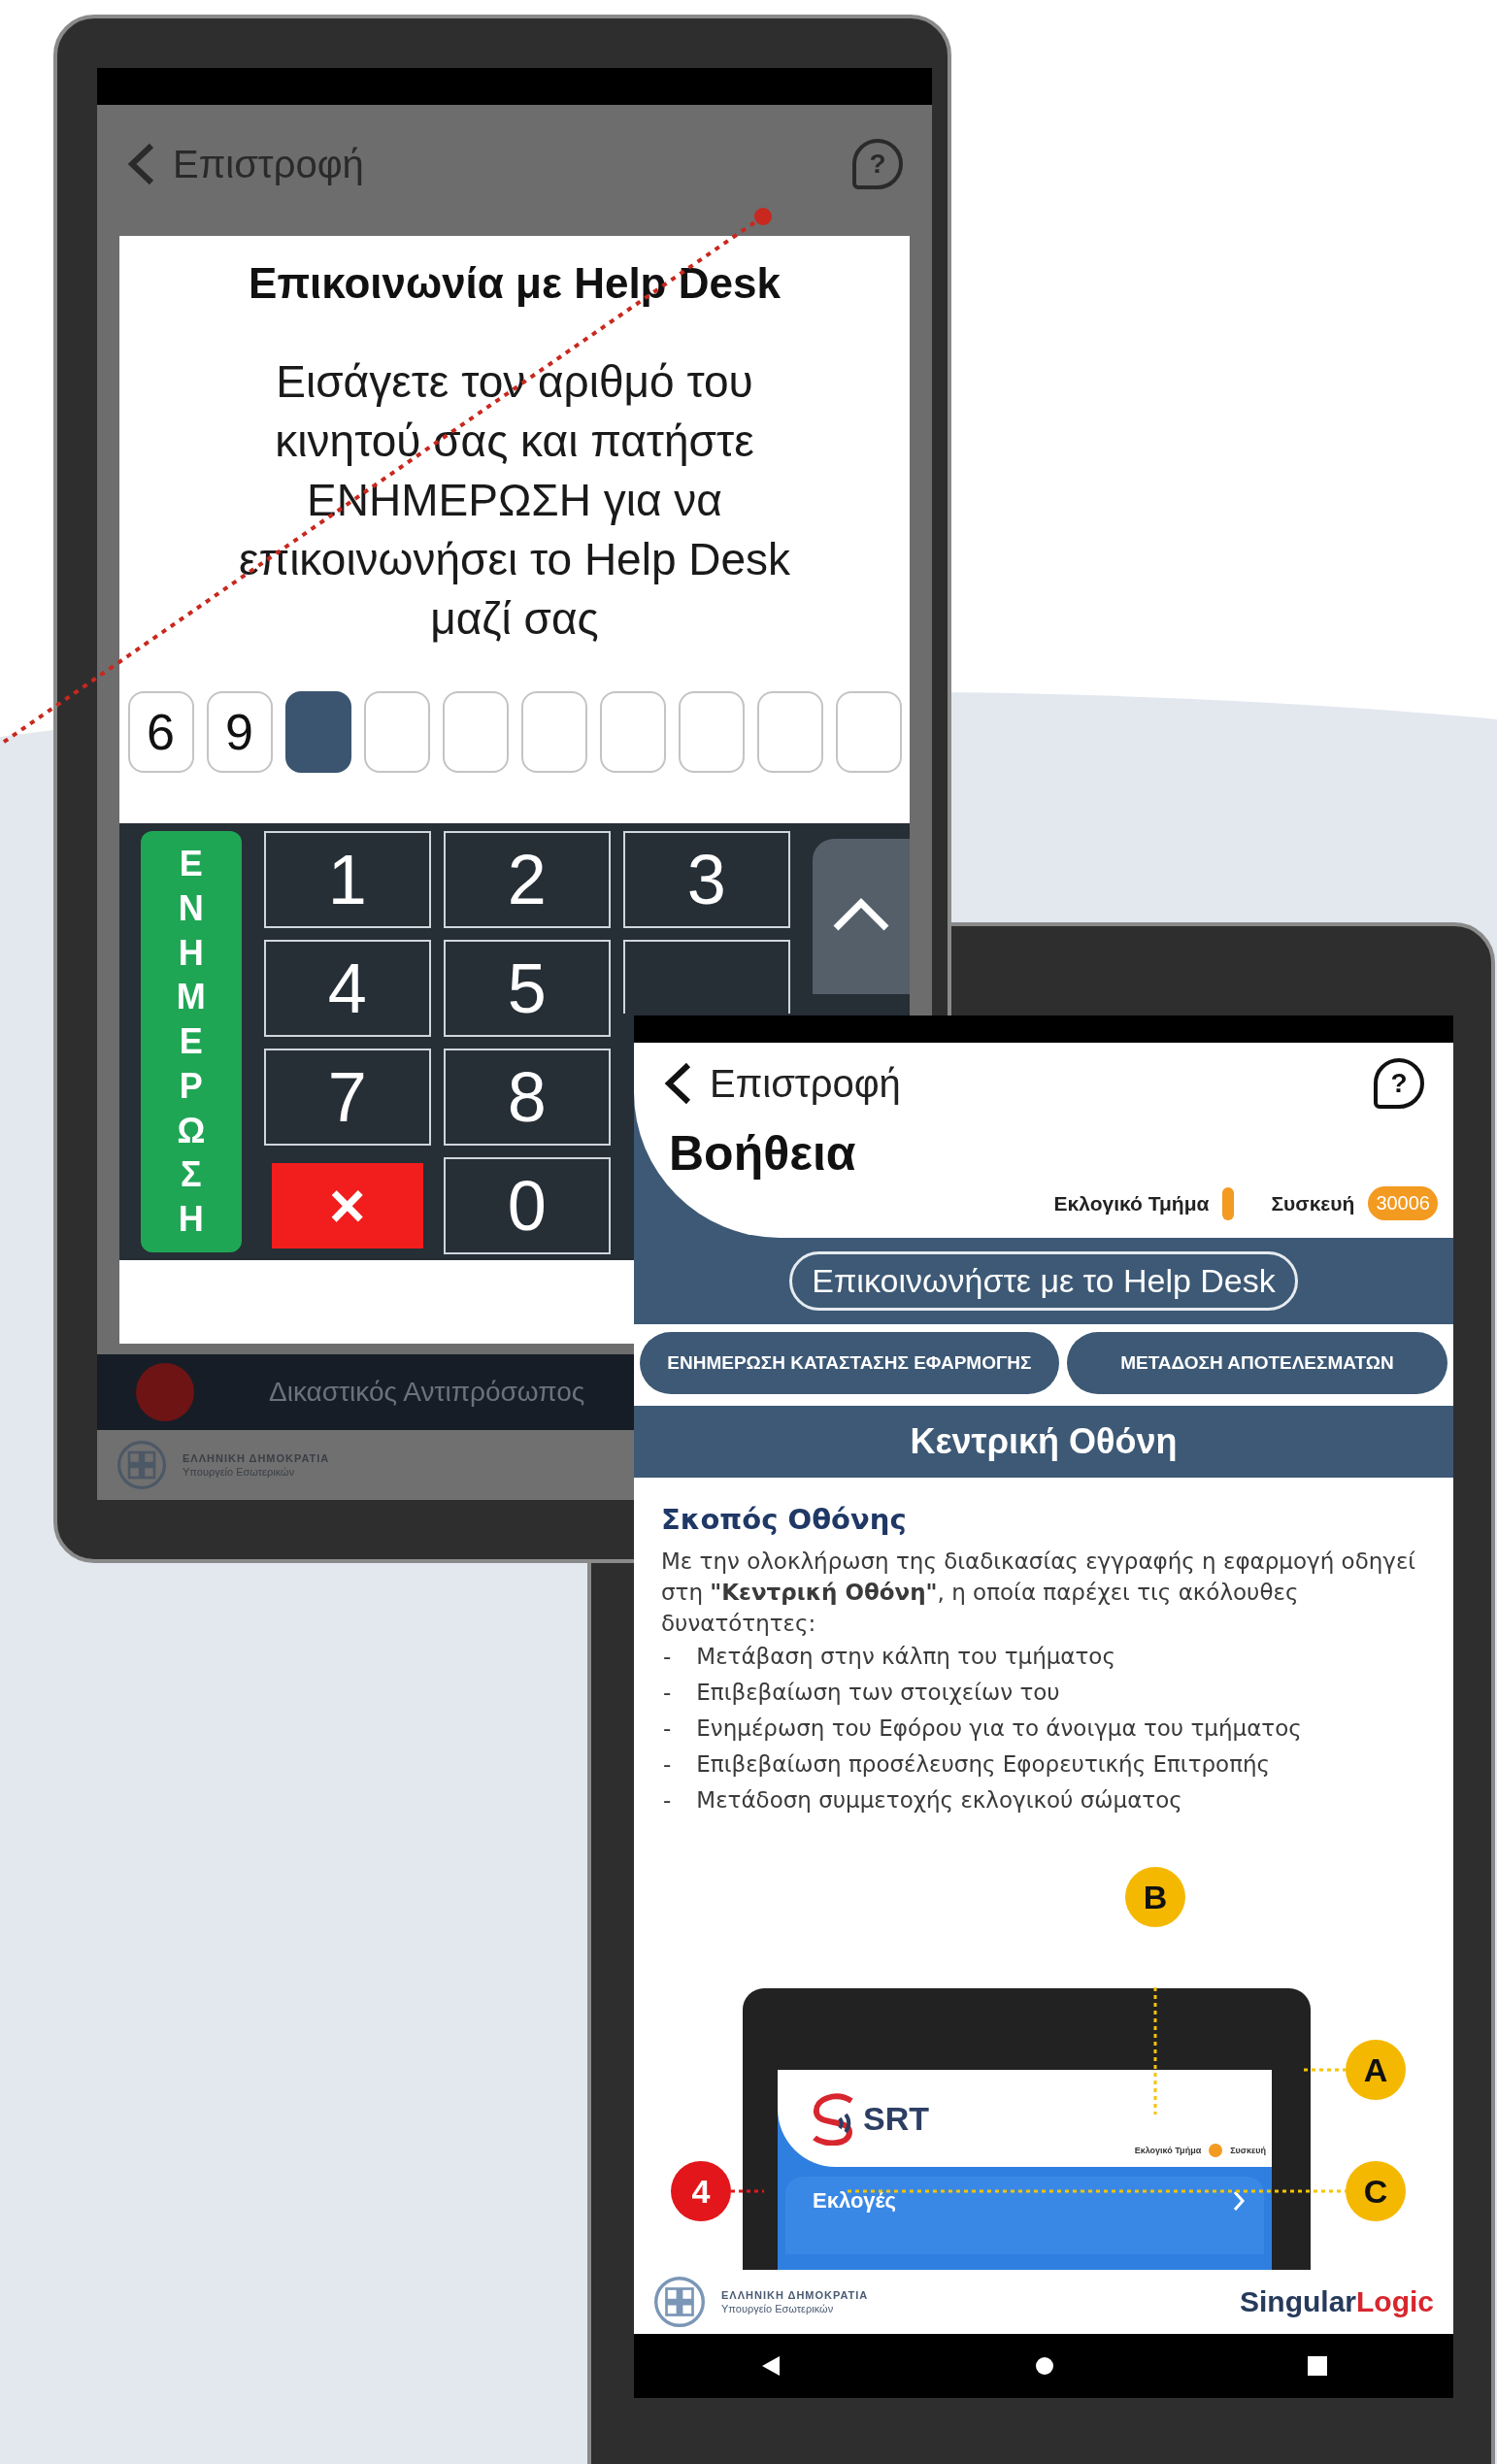 This screenshot has width=1497, height=2464. I want to click on footer-title: ΕΛΛΗΝΙΚΗ ΔΗΜΟΚΡΑΤΙΑ, so click(795, 2295).